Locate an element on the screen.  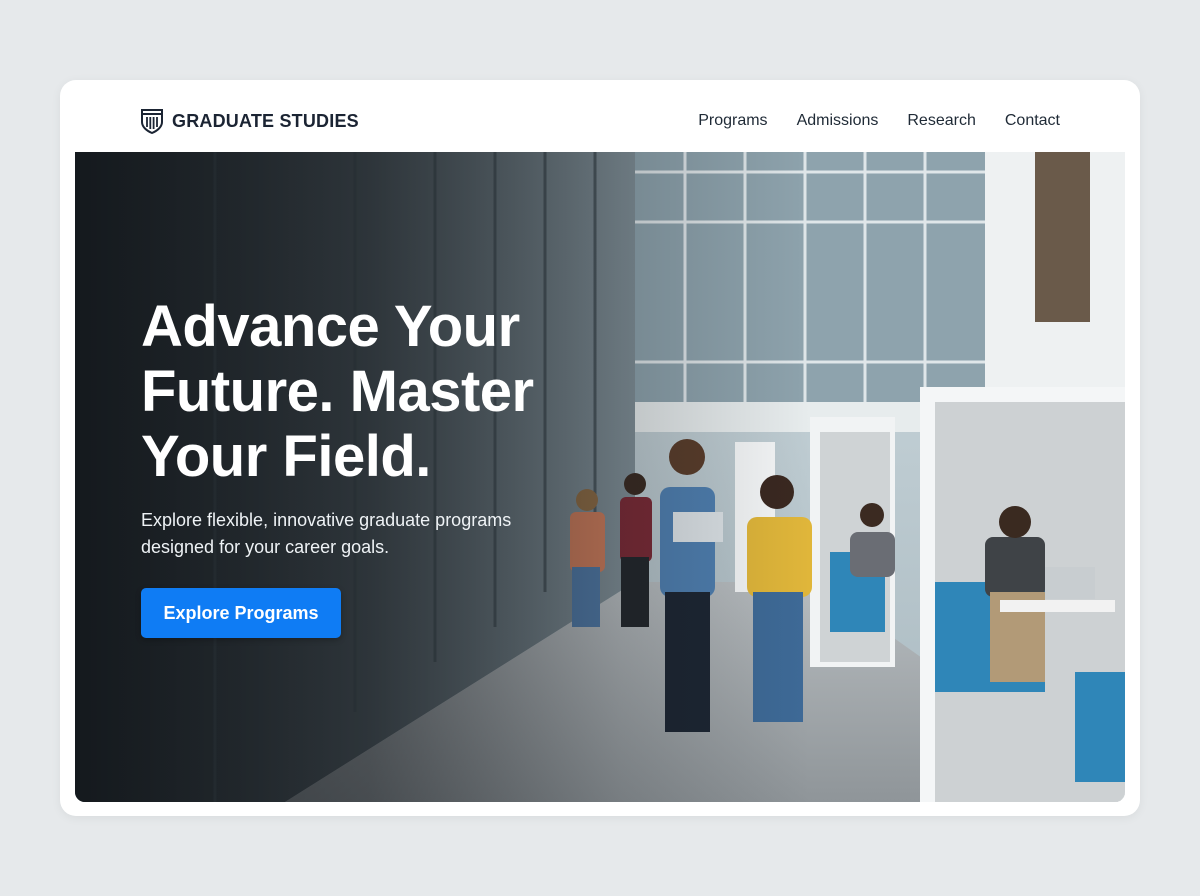
university-shield-icon is located at coordinates (152, 121).